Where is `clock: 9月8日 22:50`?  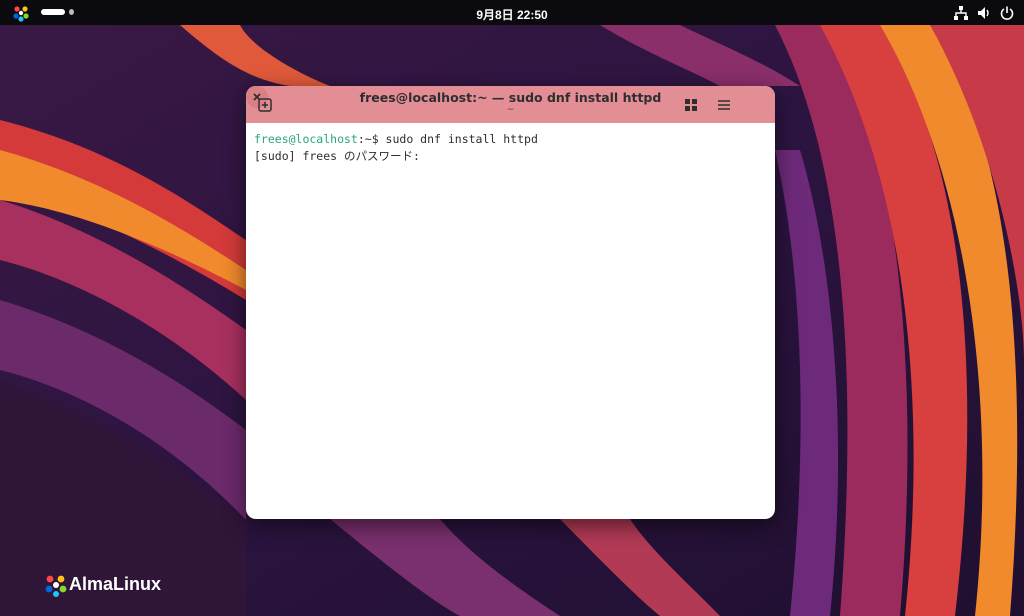
clock: 9月8日 22:50 is located at coordinates (512, 14).